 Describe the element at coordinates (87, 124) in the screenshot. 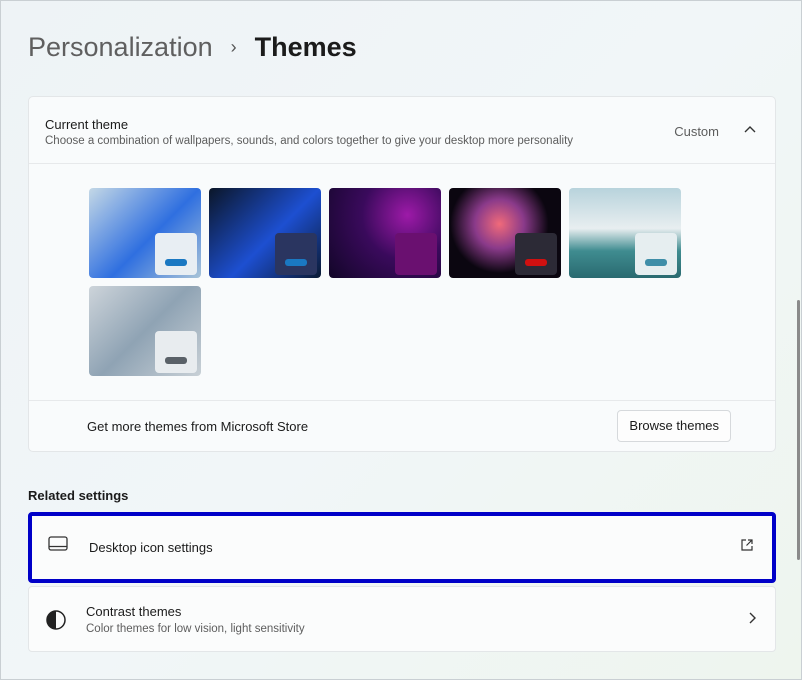

I see `current-theme-title: Current theme` at that location.